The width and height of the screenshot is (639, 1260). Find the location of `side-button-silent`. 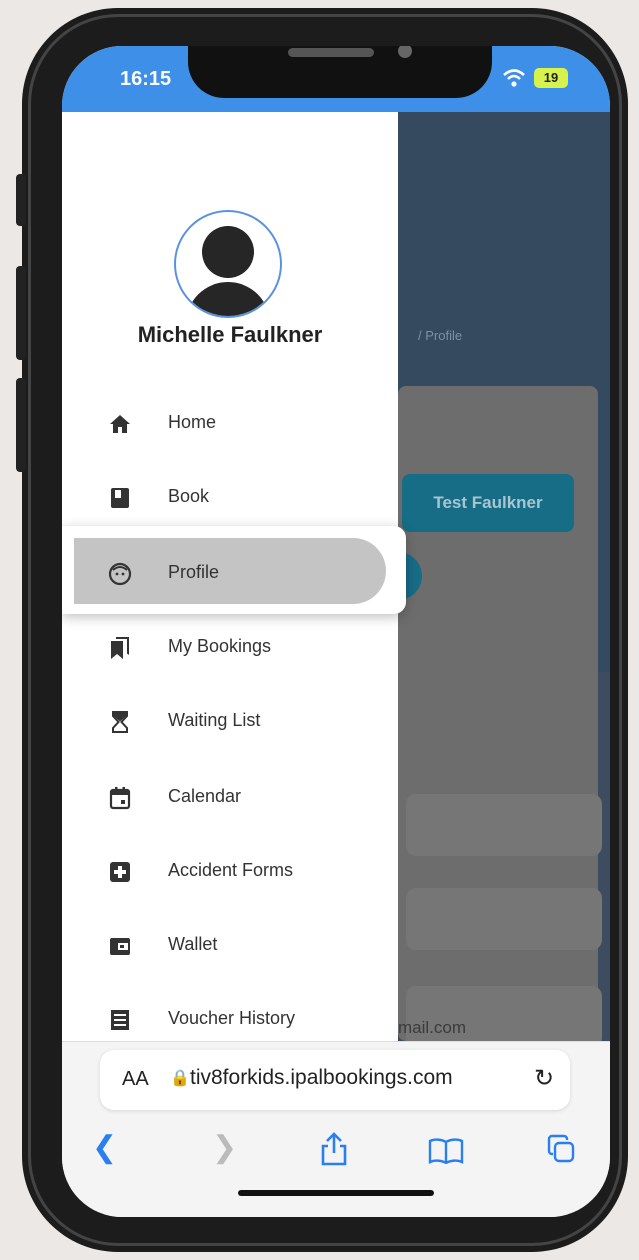

side-button-silent is located at coordinates (21, 200).